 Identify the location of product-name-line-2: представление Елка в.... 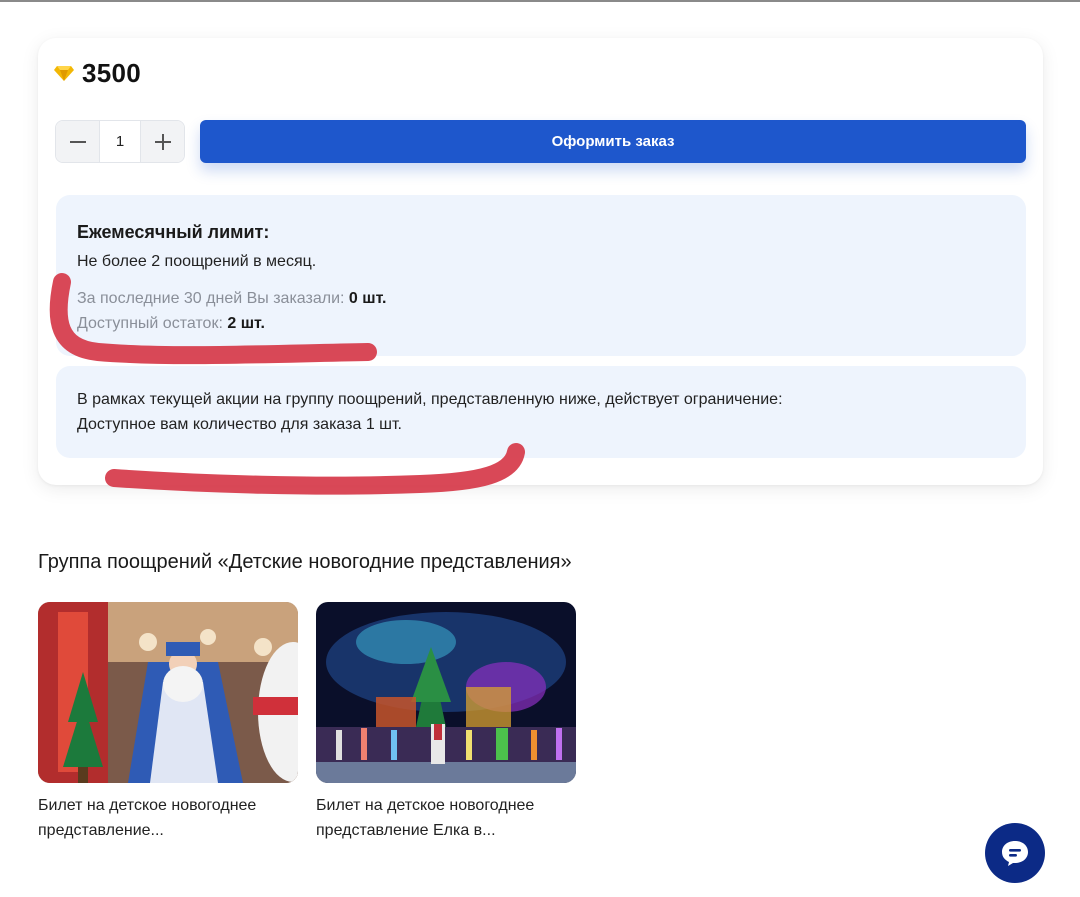
(406, 830).